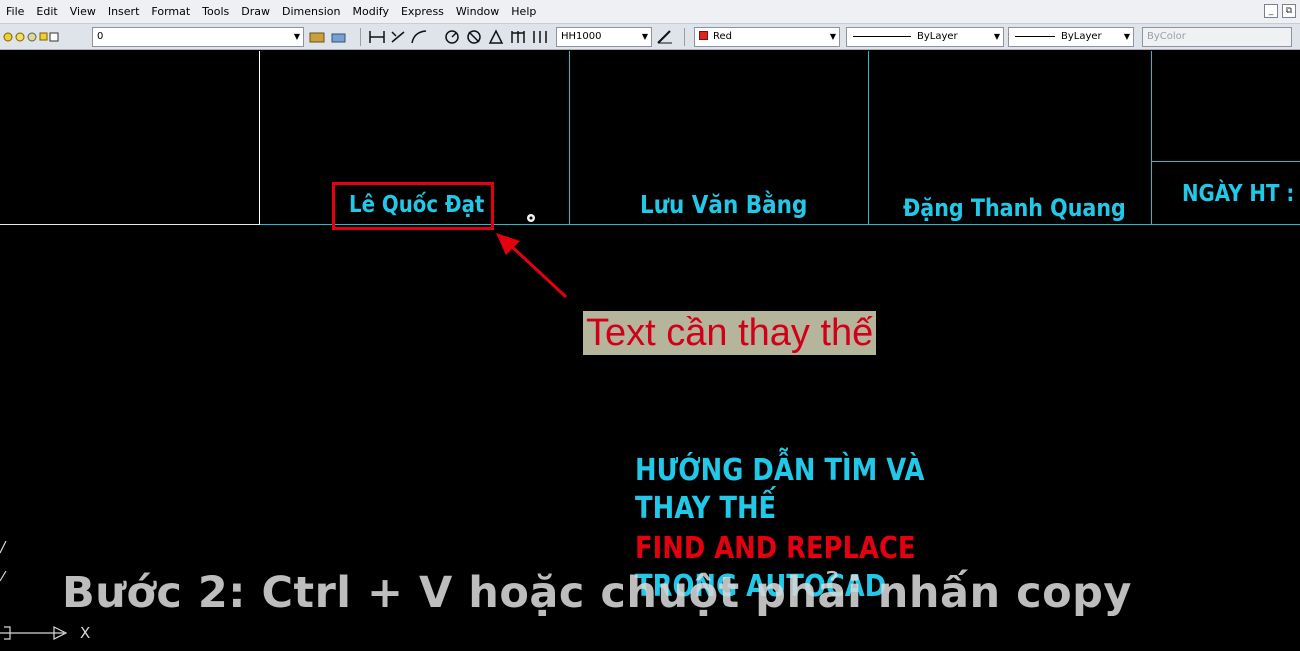  I want to click on plotstyle-value: ByColor, so click(1166, 36).